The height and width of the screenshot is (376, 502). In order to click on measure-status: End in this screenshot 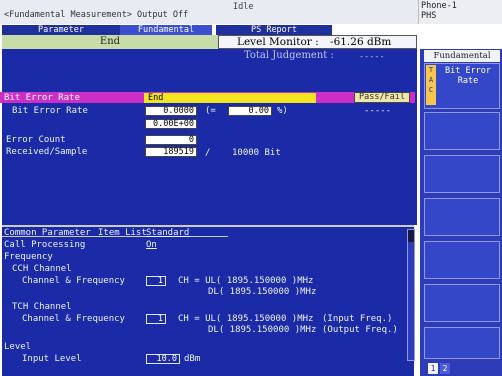, I will do `click(110, 42)`.